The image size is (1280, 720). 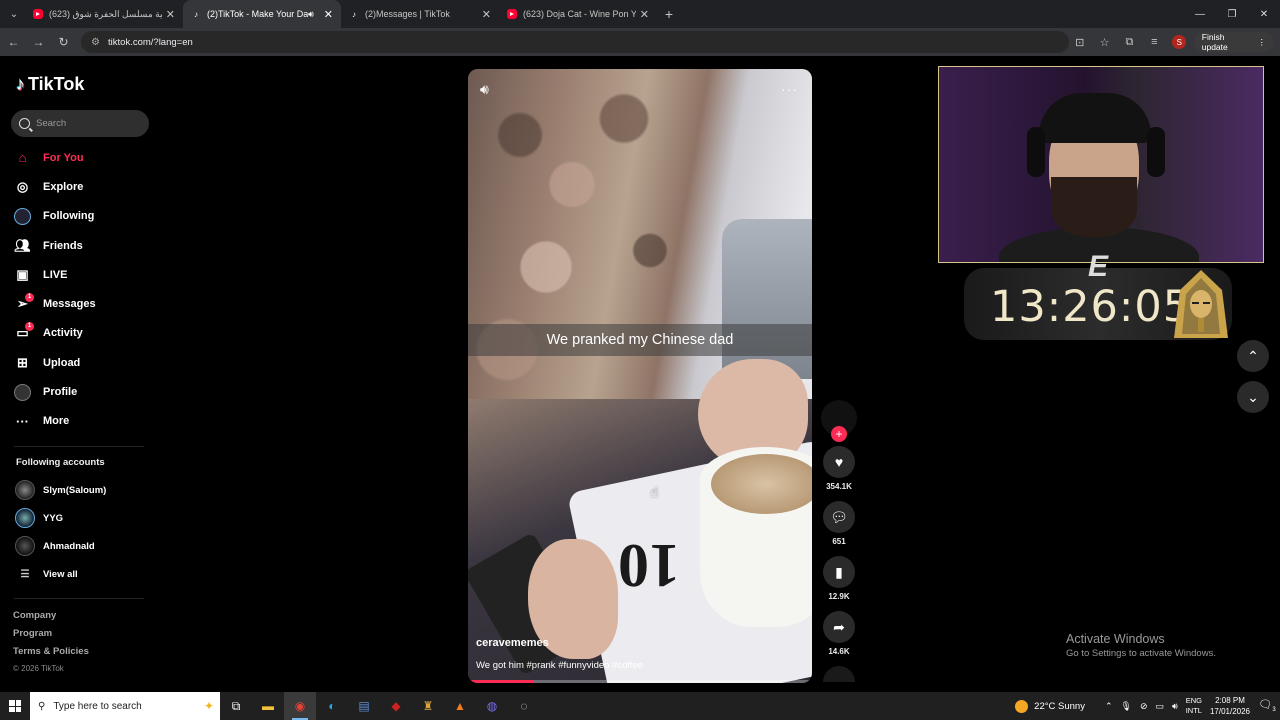 What do you see at coordinates (789, 89) in the screenshot?
I see `more-options-icon: ···` at bounding box center [789, 89].